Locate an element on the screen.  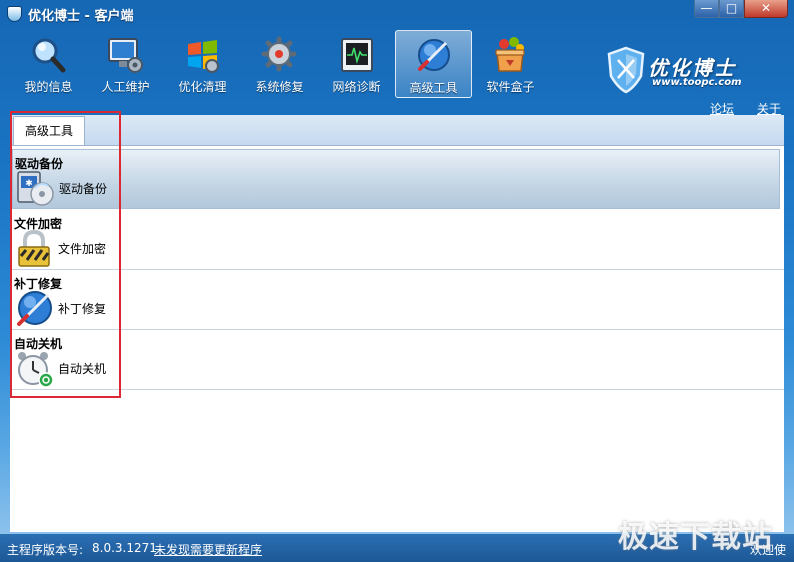
toolbar-system-repair: 系统修复 is located at coordinates (279, 64).